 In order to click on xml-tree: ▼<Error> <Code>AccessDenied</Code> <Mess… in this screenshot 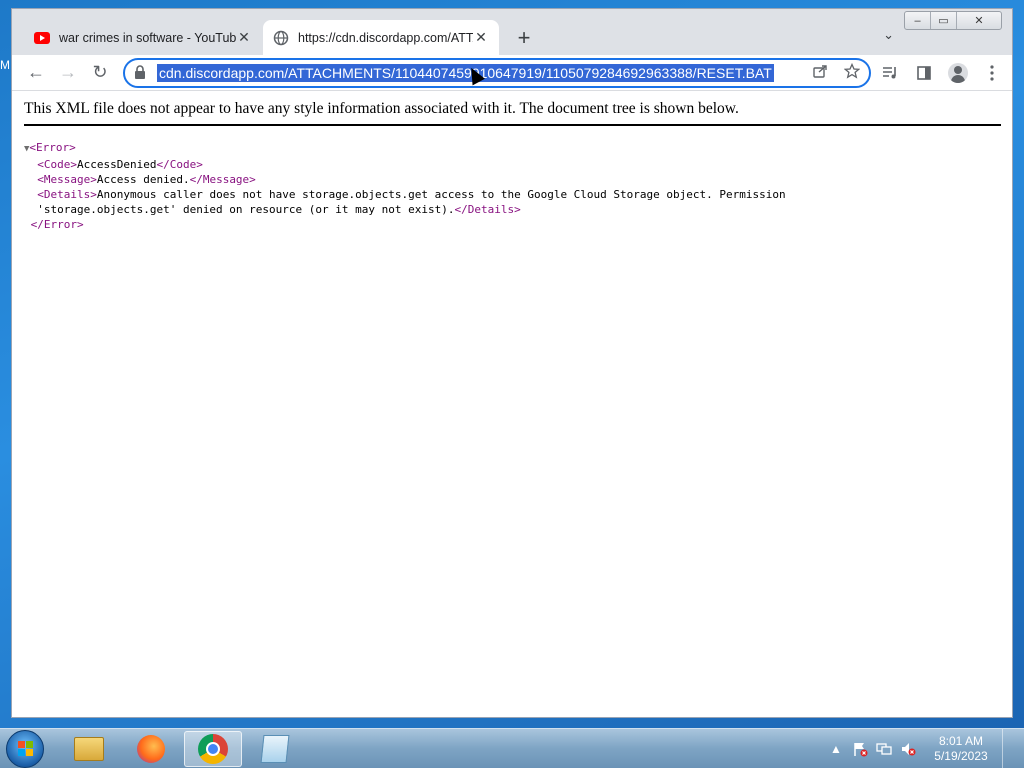, I will do `click(405, 186)`.